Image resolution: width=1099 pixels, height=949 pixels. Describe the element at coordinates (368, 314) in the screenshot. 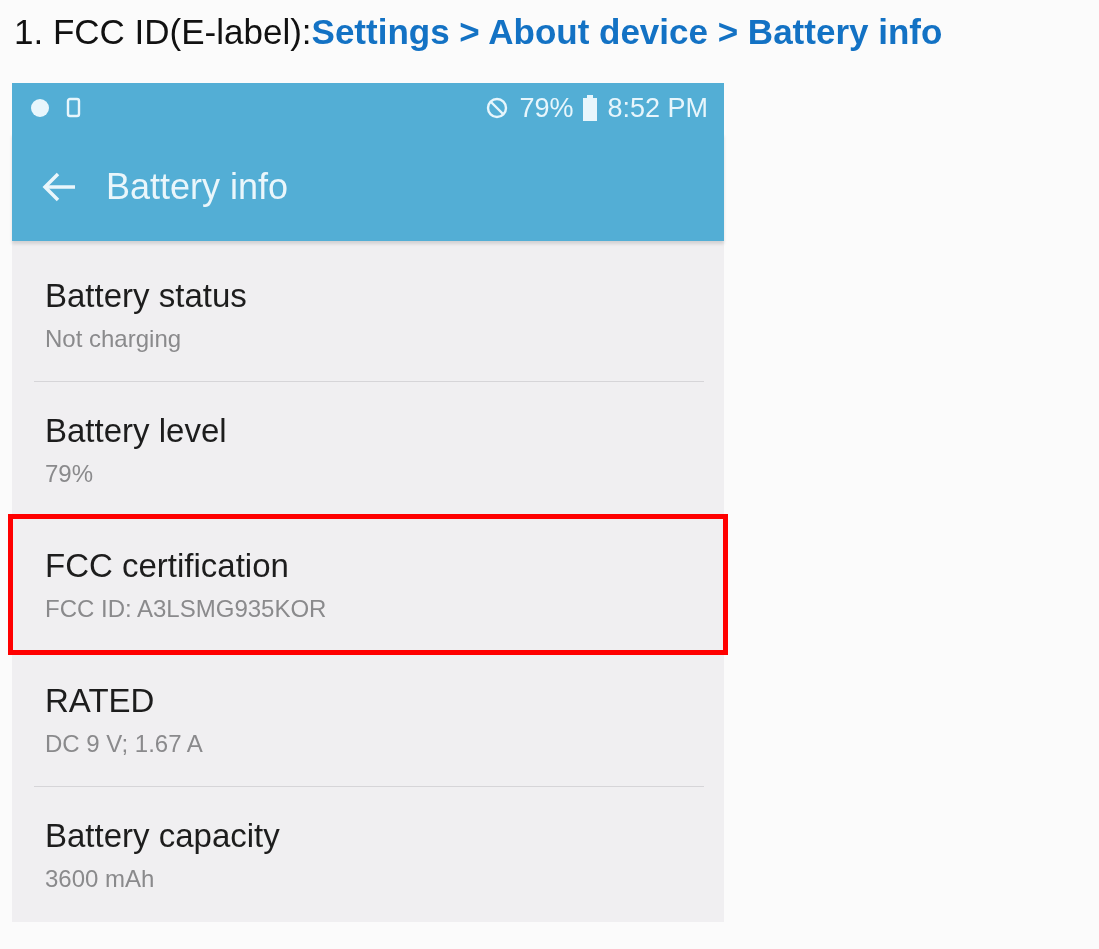

I see `settings-item: Battery status Not charging` at that location.